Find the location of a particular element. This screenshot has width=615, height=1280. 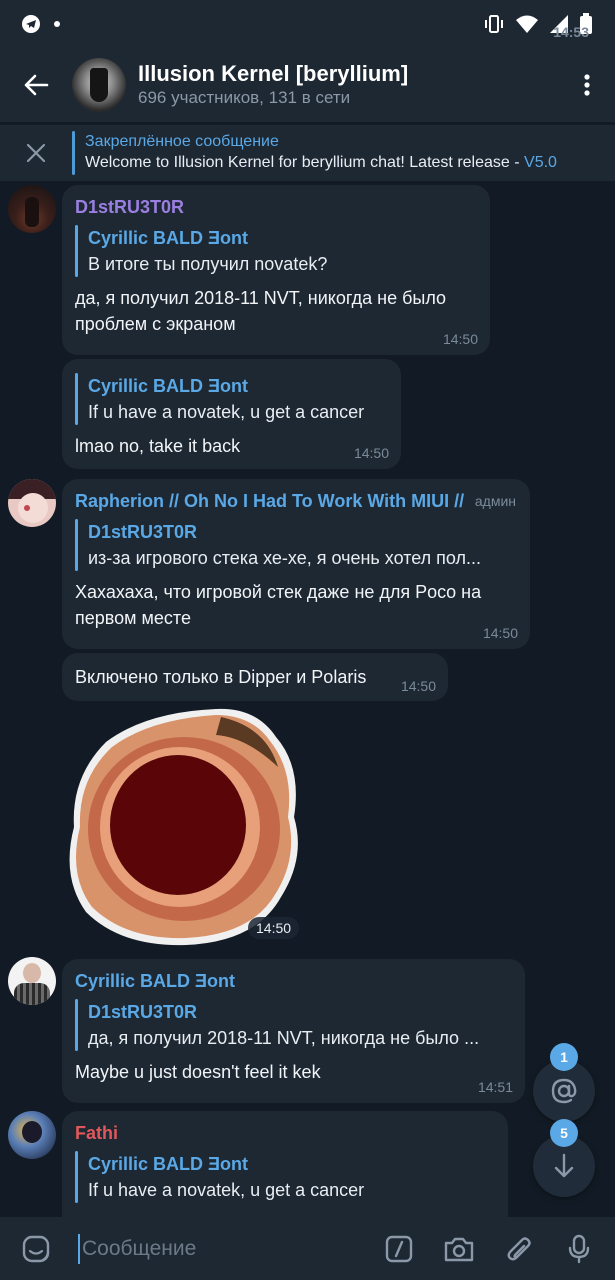

status-bar: 14:53 is located at coordinates (307, 24).